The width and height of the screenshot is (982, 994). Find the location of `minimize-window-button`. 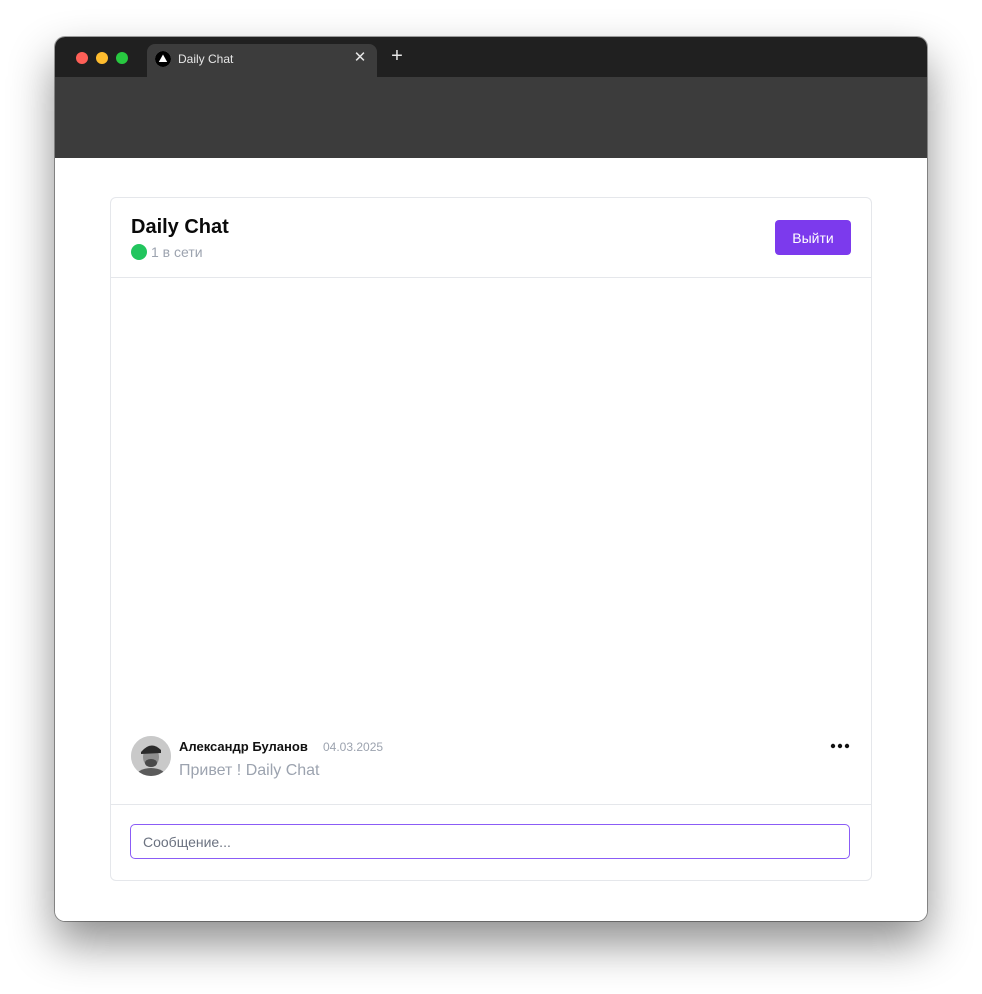

minimize-window-button is located at coordinates (102, 58).